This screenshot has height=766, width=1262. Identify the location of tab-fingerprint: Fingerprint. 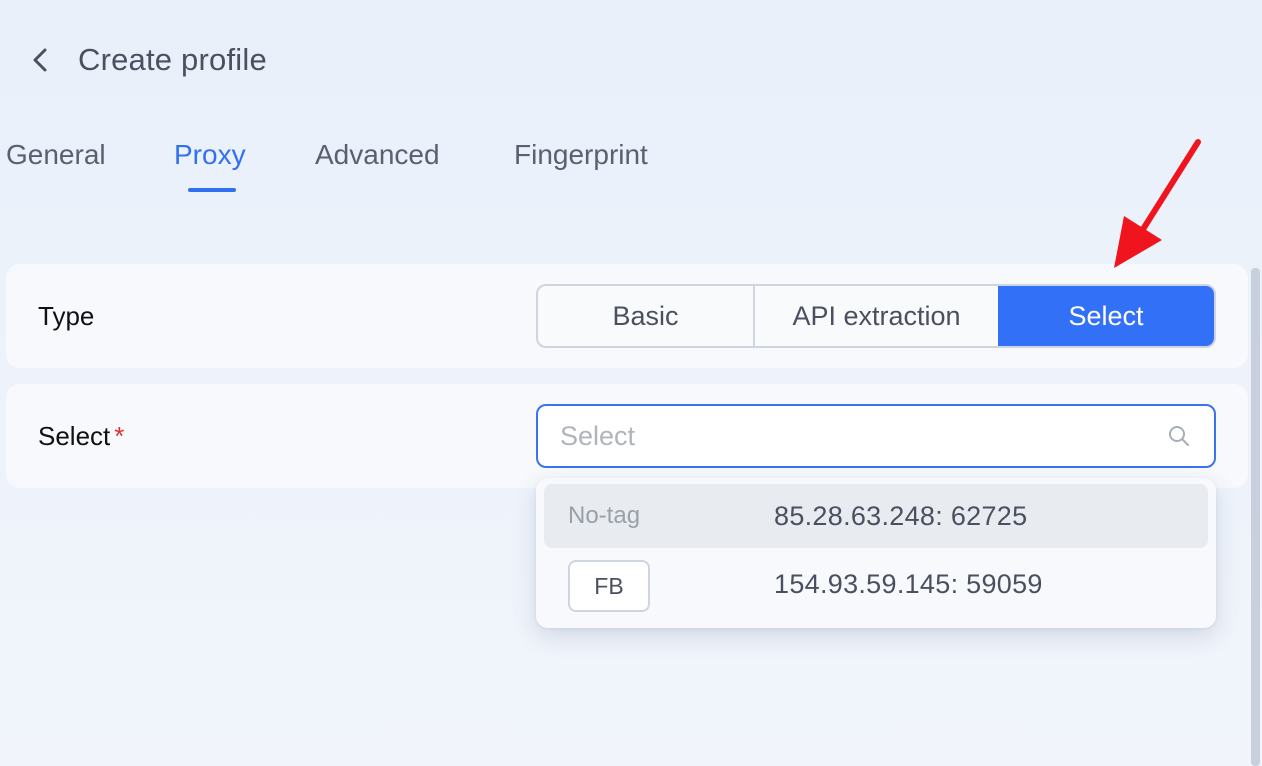
(581, 155).